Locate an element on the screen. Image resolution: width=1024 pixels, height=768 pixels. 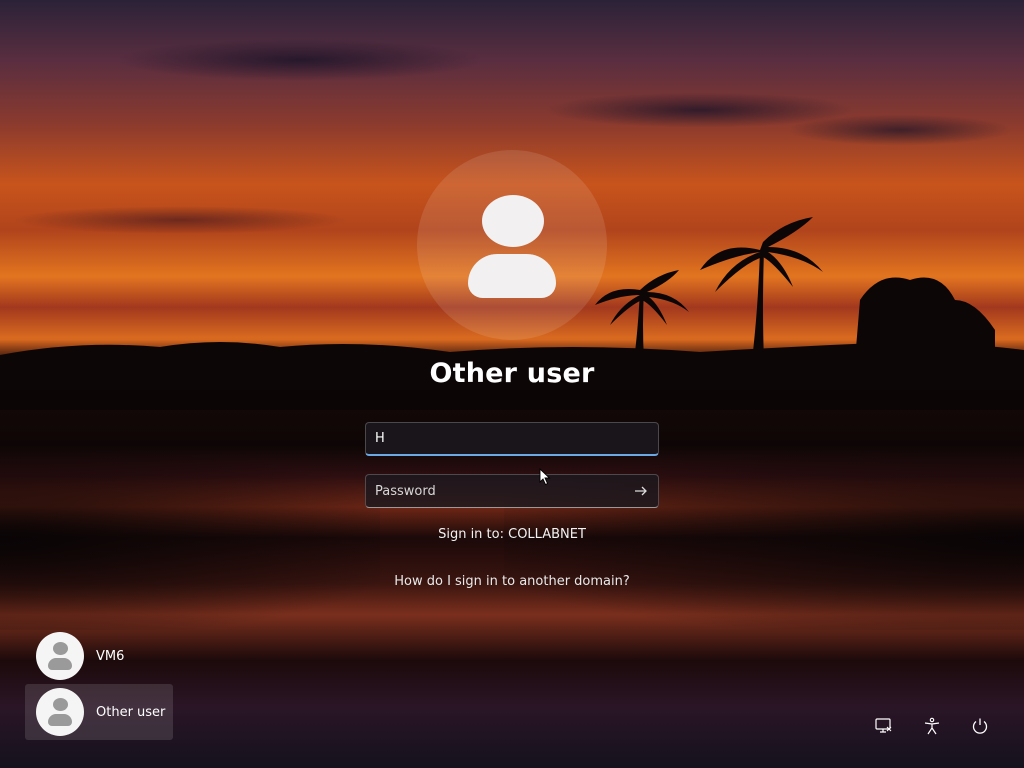
username-input is located at coordinates (512, 438).